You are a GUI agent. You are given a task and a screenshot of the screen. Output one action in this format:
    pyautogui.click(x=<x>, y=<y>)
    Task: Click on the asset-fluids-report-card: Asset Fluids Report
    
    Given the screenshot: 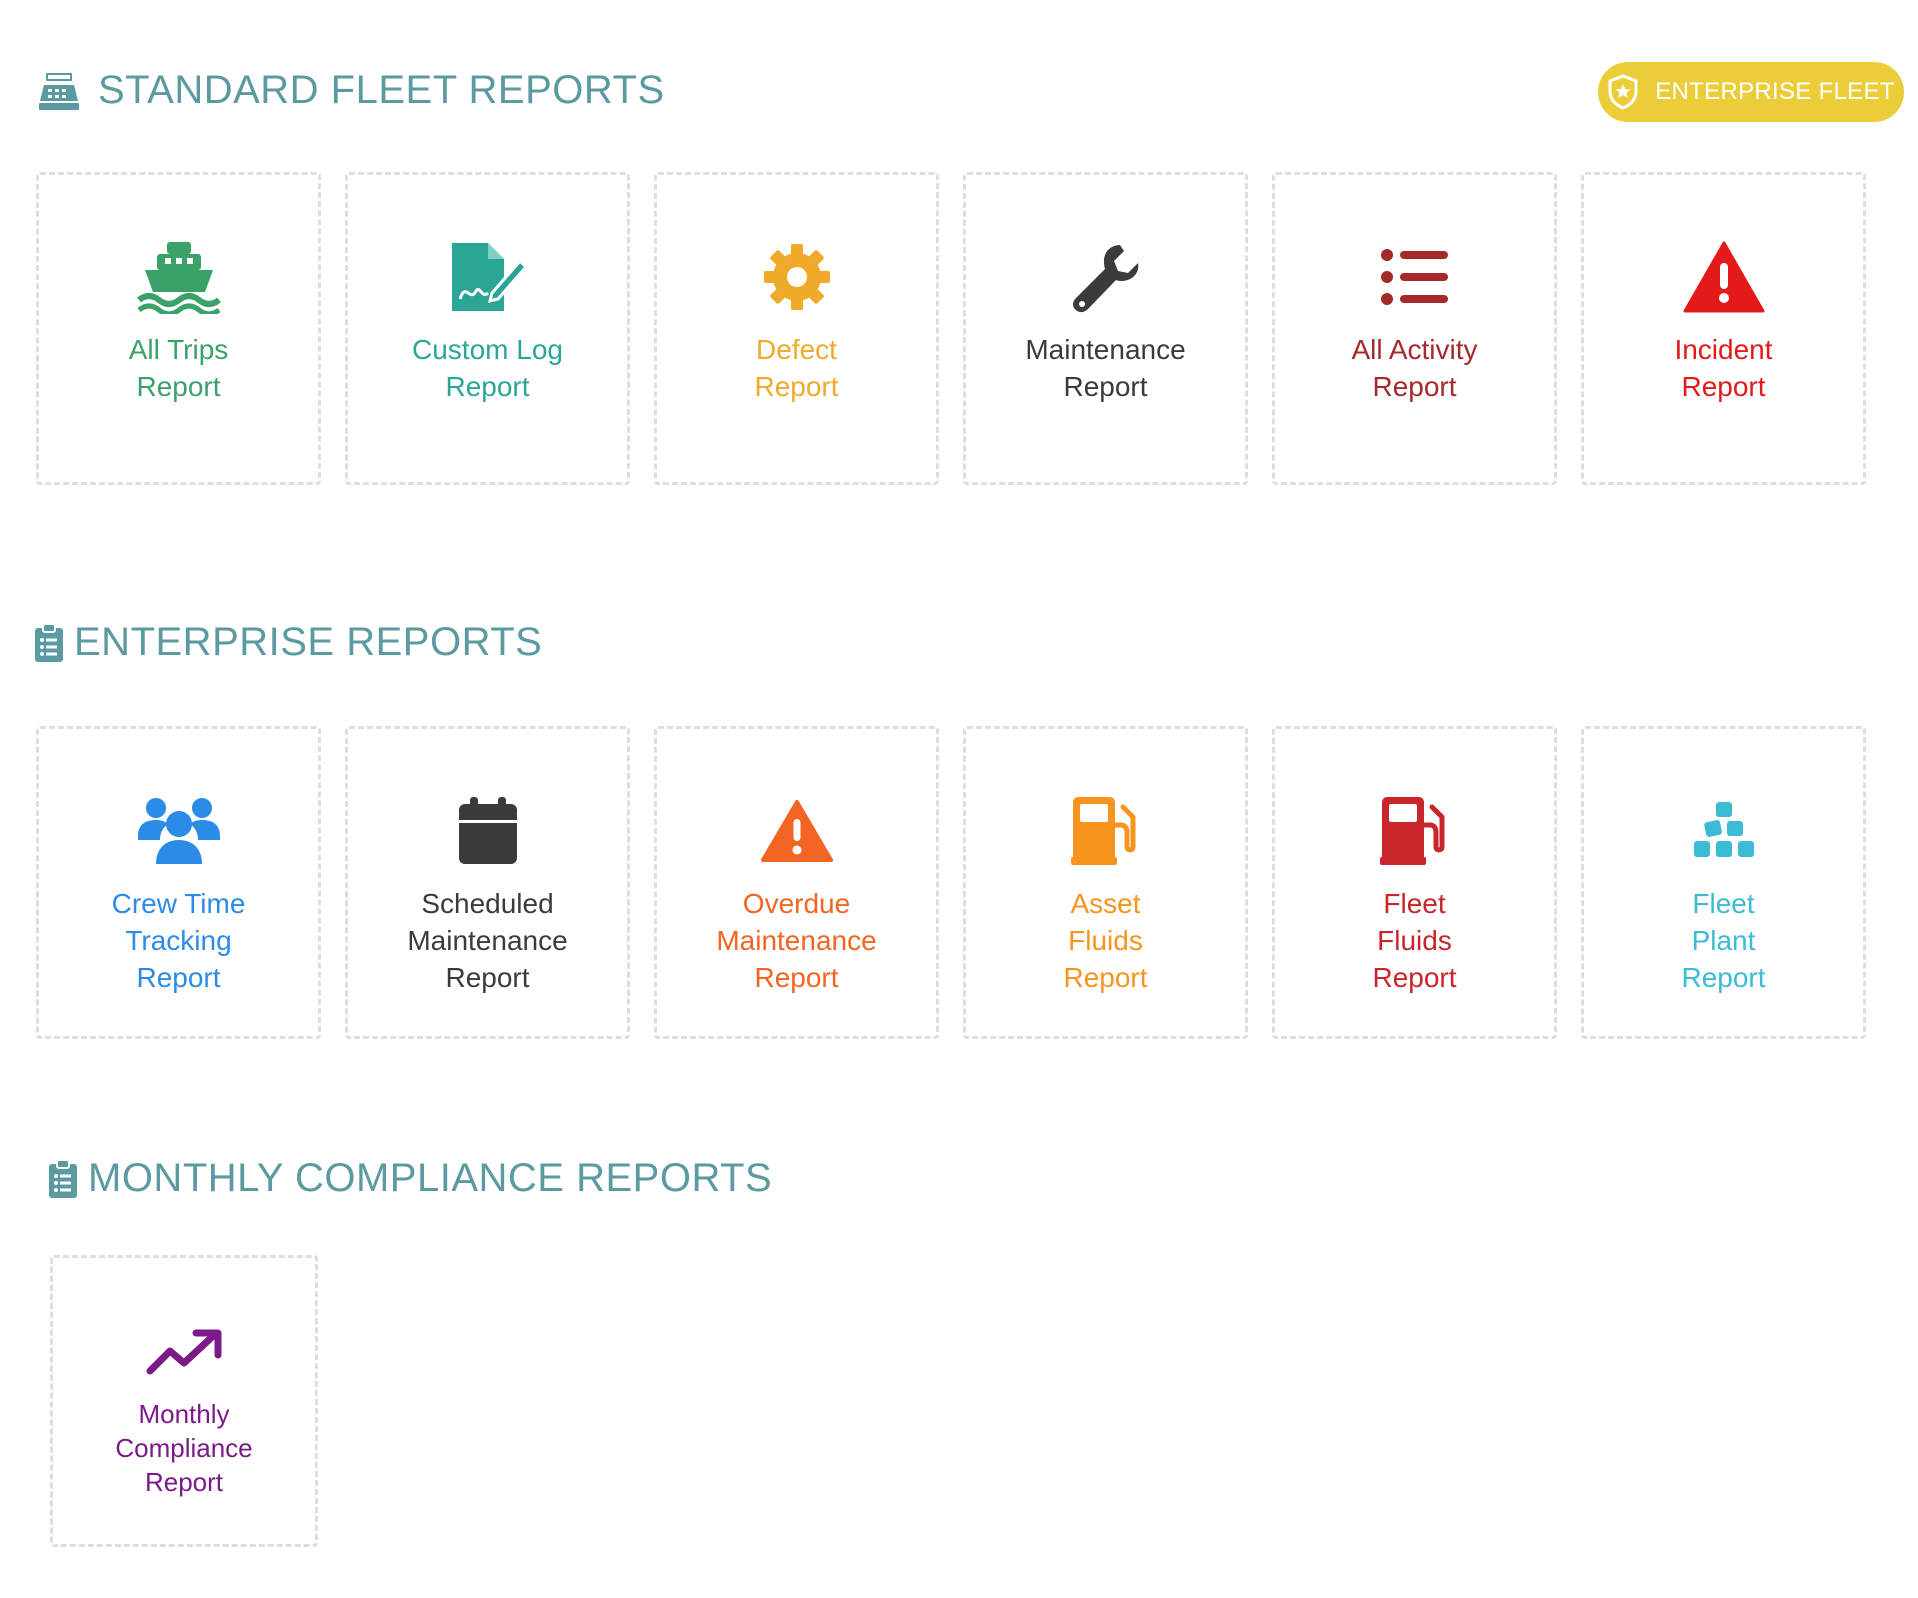 What is the action you would take?
    pyautogui.click(x=1105, y=882)
    